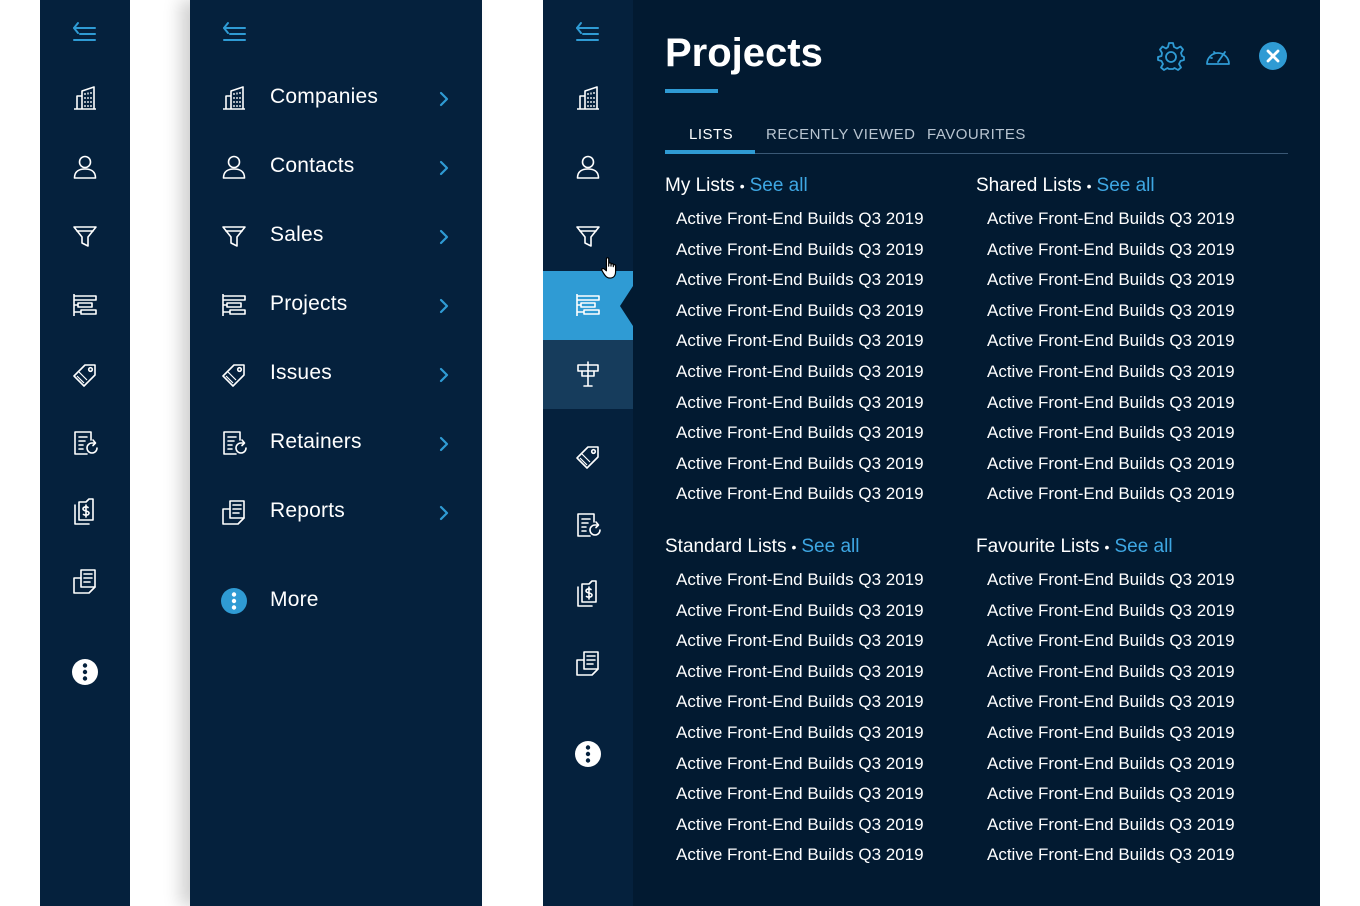 Image resolution: width=1360 pixels, height=906 pixels. I want to click on close-icon, so click(1273, 58).